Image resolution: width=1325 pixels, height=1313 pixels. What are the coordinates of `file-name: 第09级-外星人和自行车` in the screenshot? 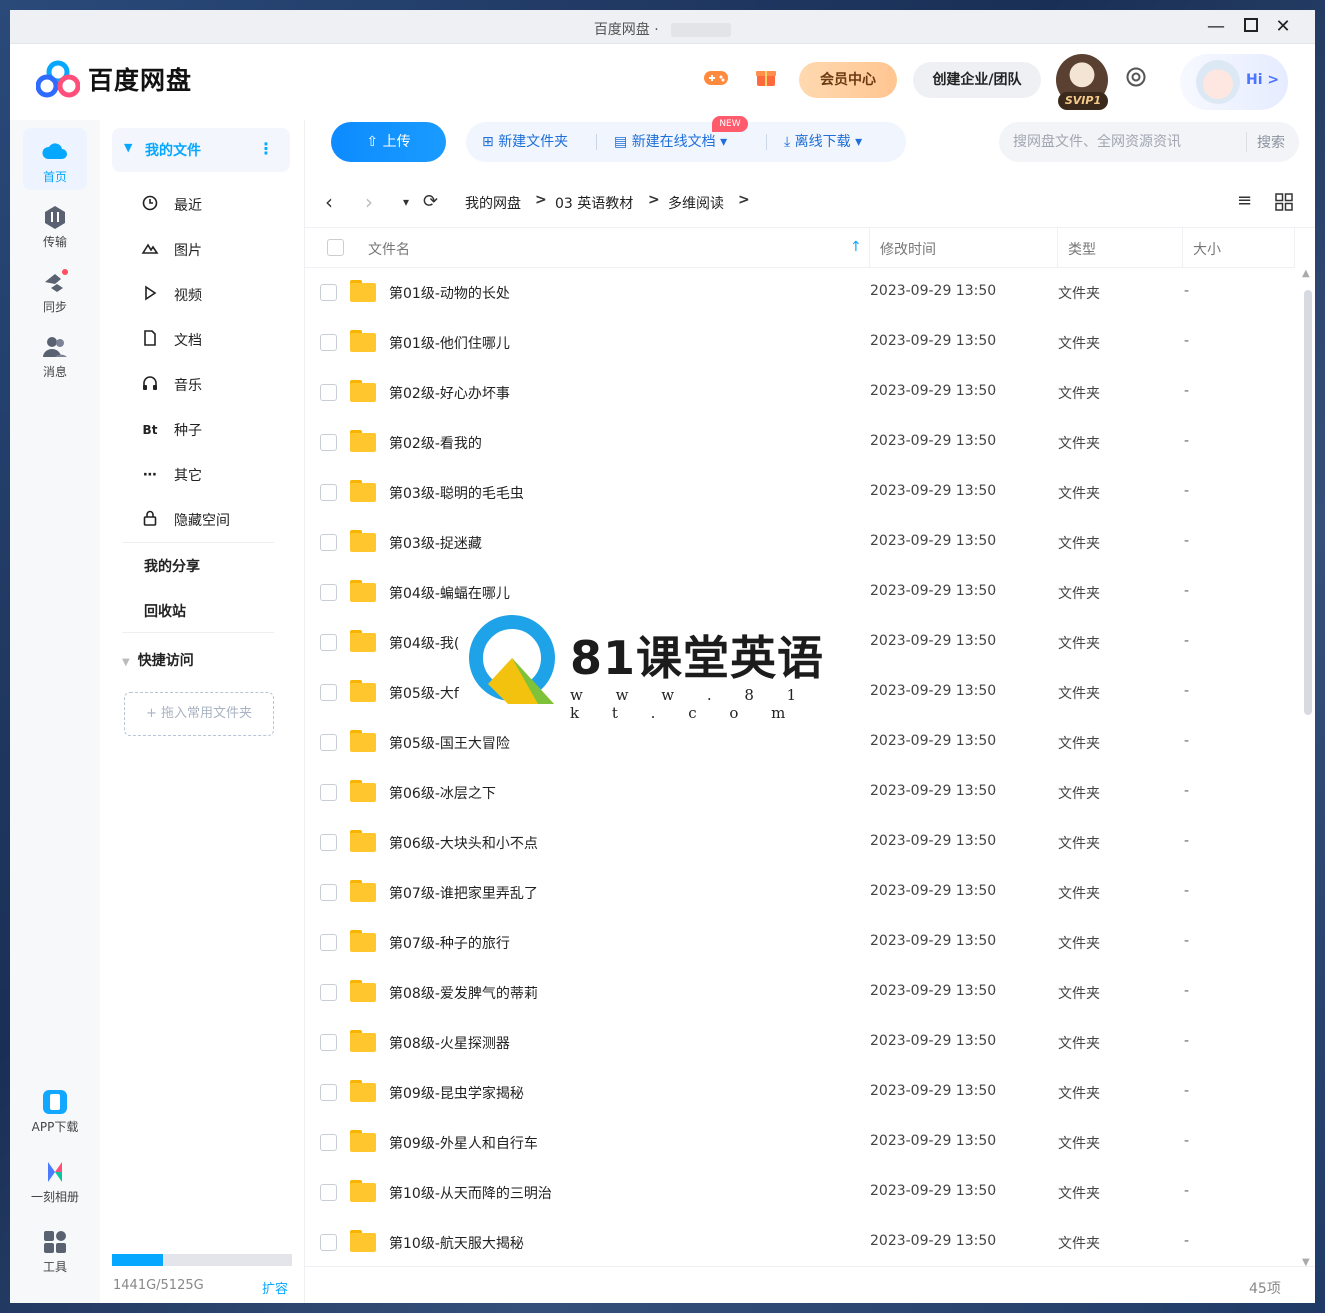 It's located at (463, 1143).